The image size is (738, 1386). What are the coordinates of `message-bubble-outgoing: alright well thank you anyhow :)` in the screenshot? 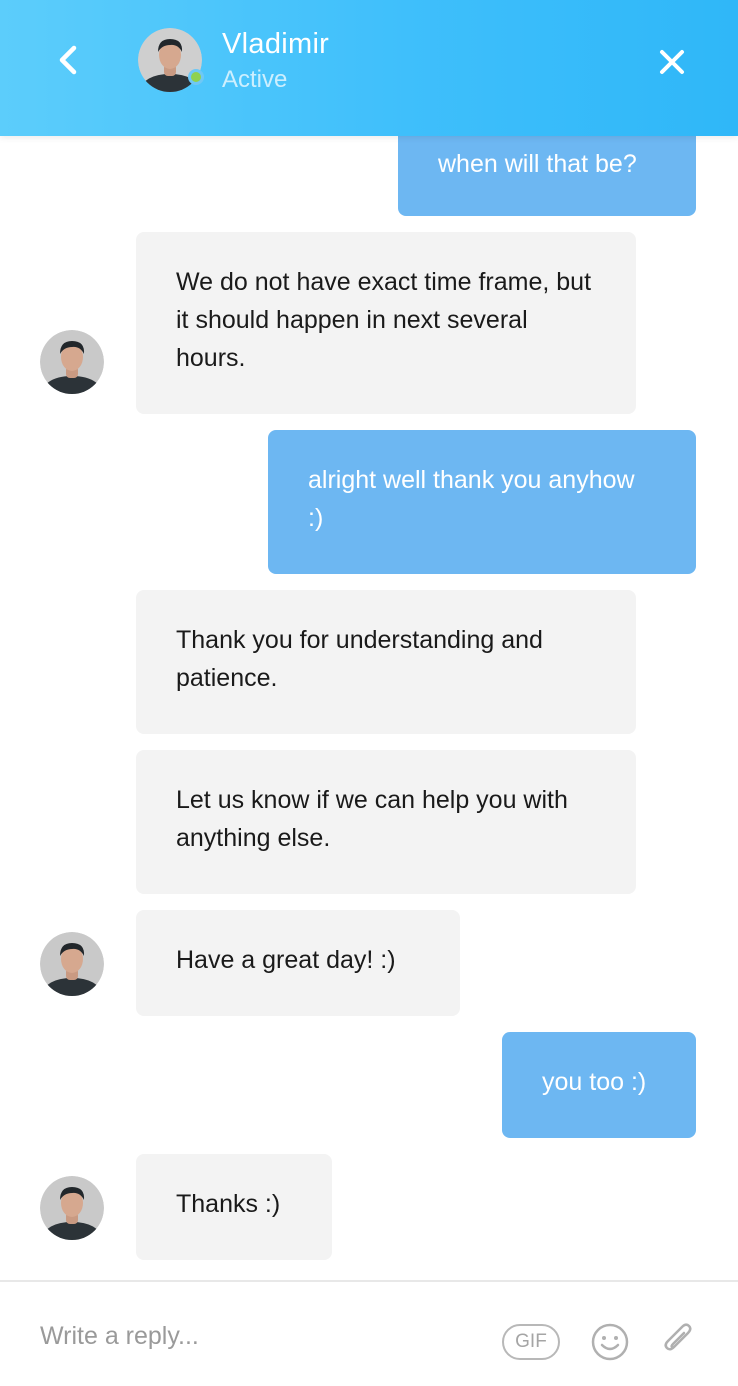 It's located at (482, 502).